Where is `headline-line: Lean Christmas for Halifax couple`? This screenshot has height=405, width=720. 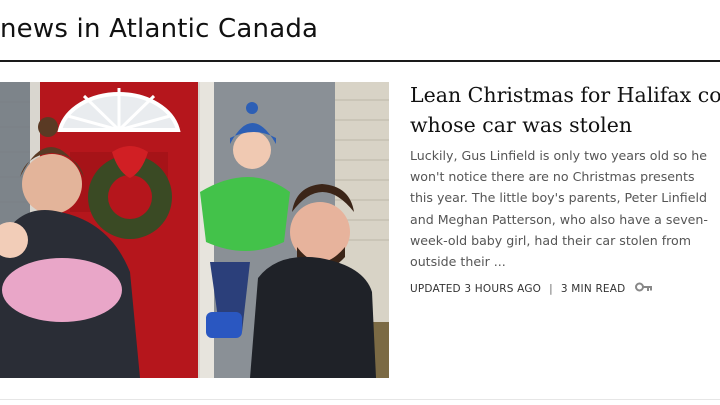
headline-line: Lean Christmas for Halifax couple is located at coordinates (565, 95).